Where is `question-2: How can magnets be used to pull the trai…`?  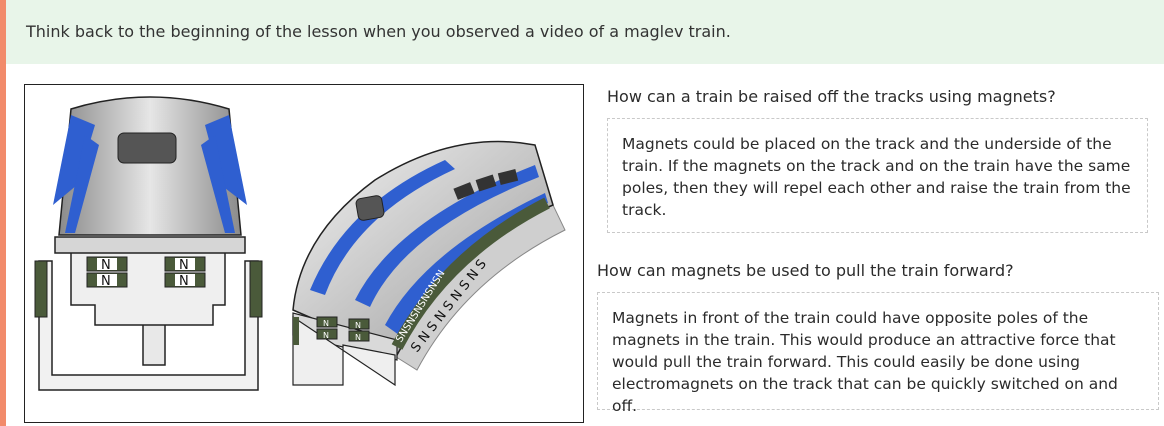
question-2: How can magnets be used to pull the trai… is located at coordinates (805, 270).